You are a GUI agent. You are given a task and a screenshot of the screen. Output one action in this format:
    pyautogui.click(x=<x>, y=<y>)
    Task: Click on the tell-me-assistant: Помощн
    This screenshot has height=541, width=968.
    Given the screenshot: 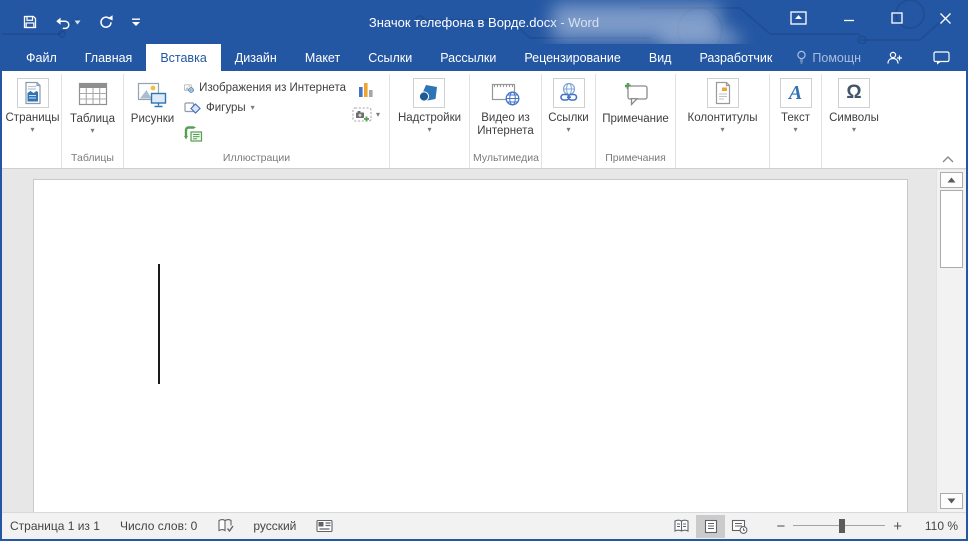 What is the action you would take?
    pyautogui.click(x=828, y=57)
    